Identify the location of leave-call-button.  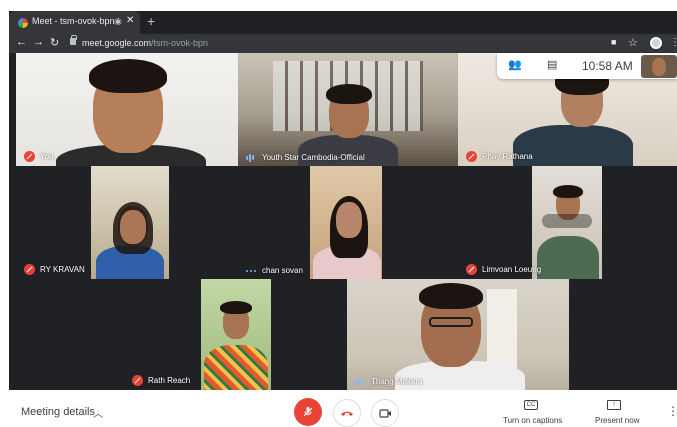
(347, 413).